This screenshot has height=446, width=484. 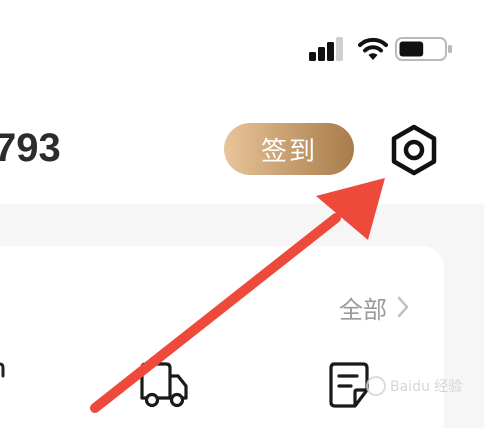 I want to click on pending-payment-icon, so click(x=3, y=372).